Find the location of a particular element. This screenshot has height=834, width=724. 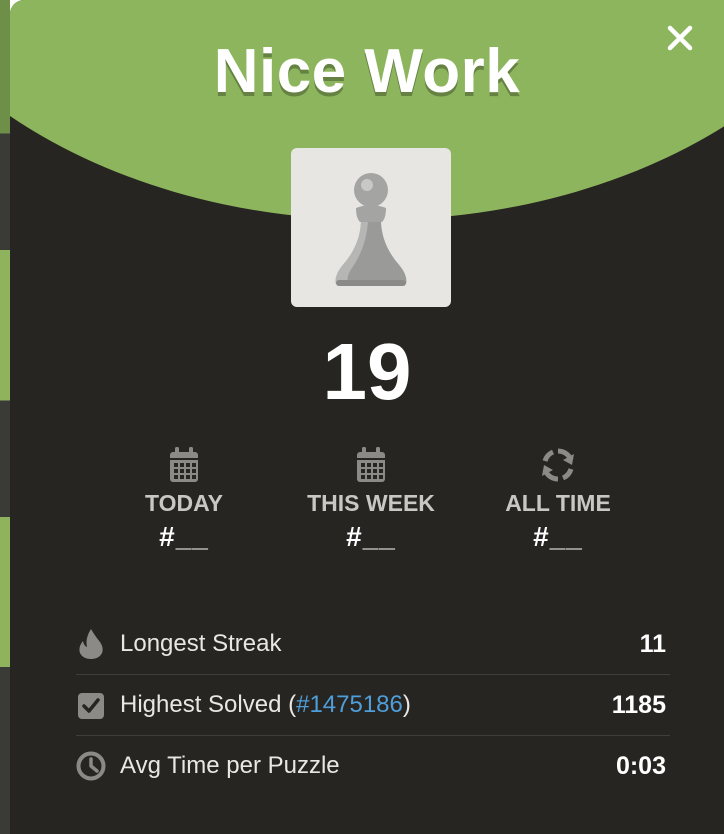

leaderboard-all-time: ALL TIME #__ is located at coordinates (558, 499).